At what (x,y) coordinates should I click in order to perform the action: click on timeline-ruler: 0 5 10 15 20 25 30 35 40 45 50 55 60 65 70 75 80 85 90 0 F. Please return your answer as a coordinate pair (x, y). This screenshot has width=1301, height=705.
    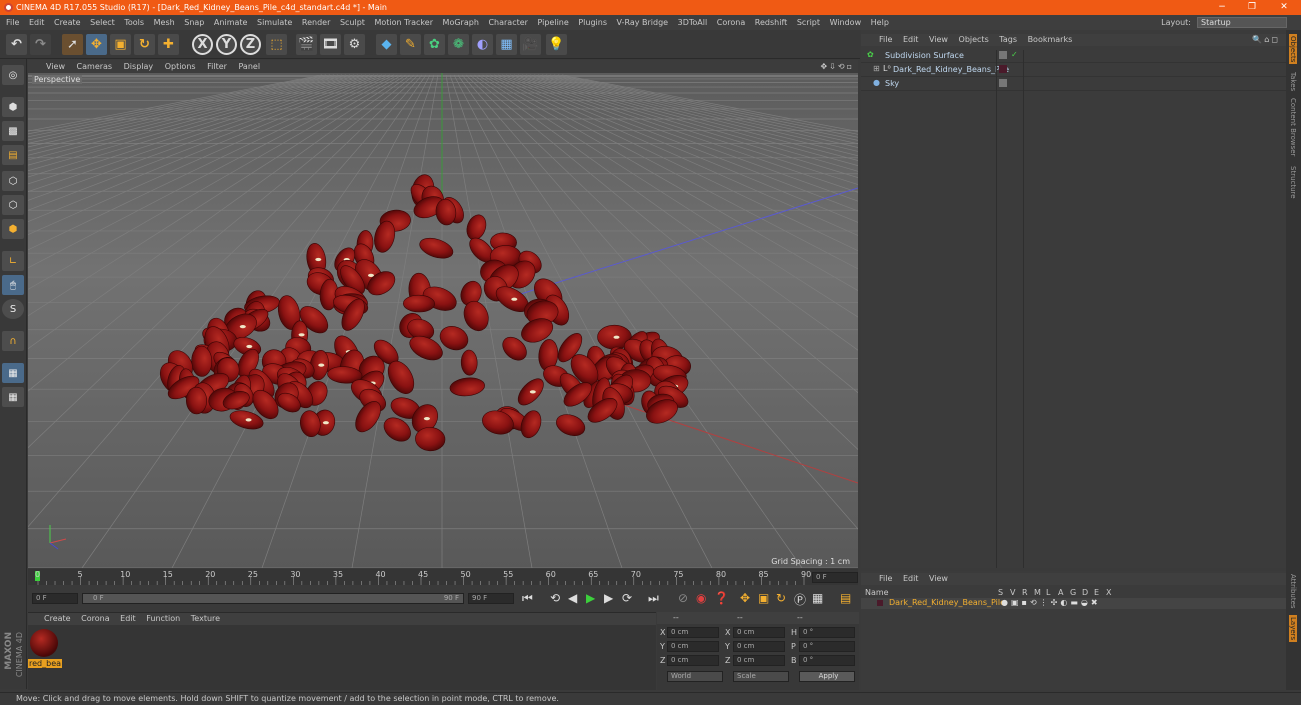
    Looking at the image, I should click on (443, 577).